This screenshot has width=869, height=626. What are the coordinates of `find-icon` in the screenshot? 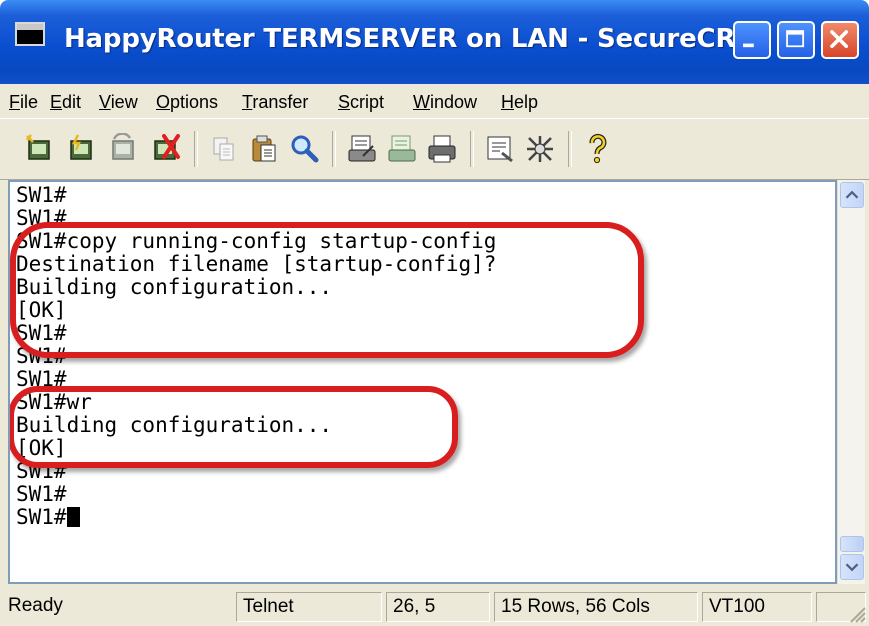 It's located at (304, 149).